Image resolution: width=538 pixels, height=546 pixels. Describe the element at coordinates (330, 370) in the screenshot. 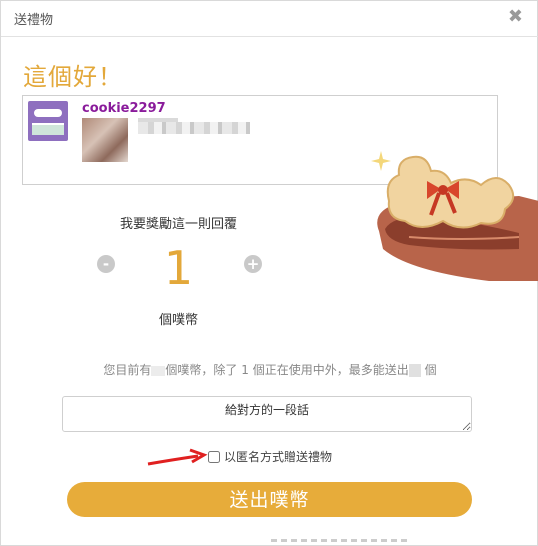

I see `info-text-3: 個正在使用中外，最多能送出` at that location.